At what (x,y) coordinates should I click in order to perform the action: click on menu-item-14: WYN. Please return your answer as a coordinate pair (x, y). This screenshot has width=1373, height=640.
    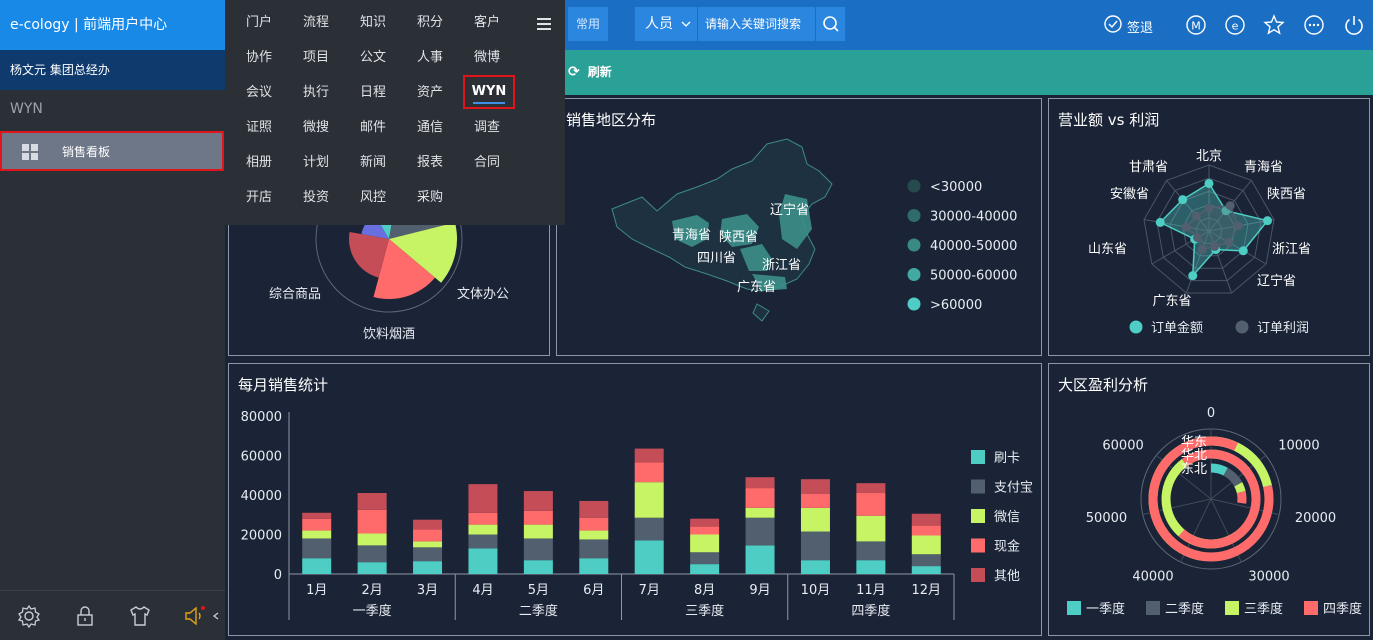
    Looking at the image, I should click on (489, 92).